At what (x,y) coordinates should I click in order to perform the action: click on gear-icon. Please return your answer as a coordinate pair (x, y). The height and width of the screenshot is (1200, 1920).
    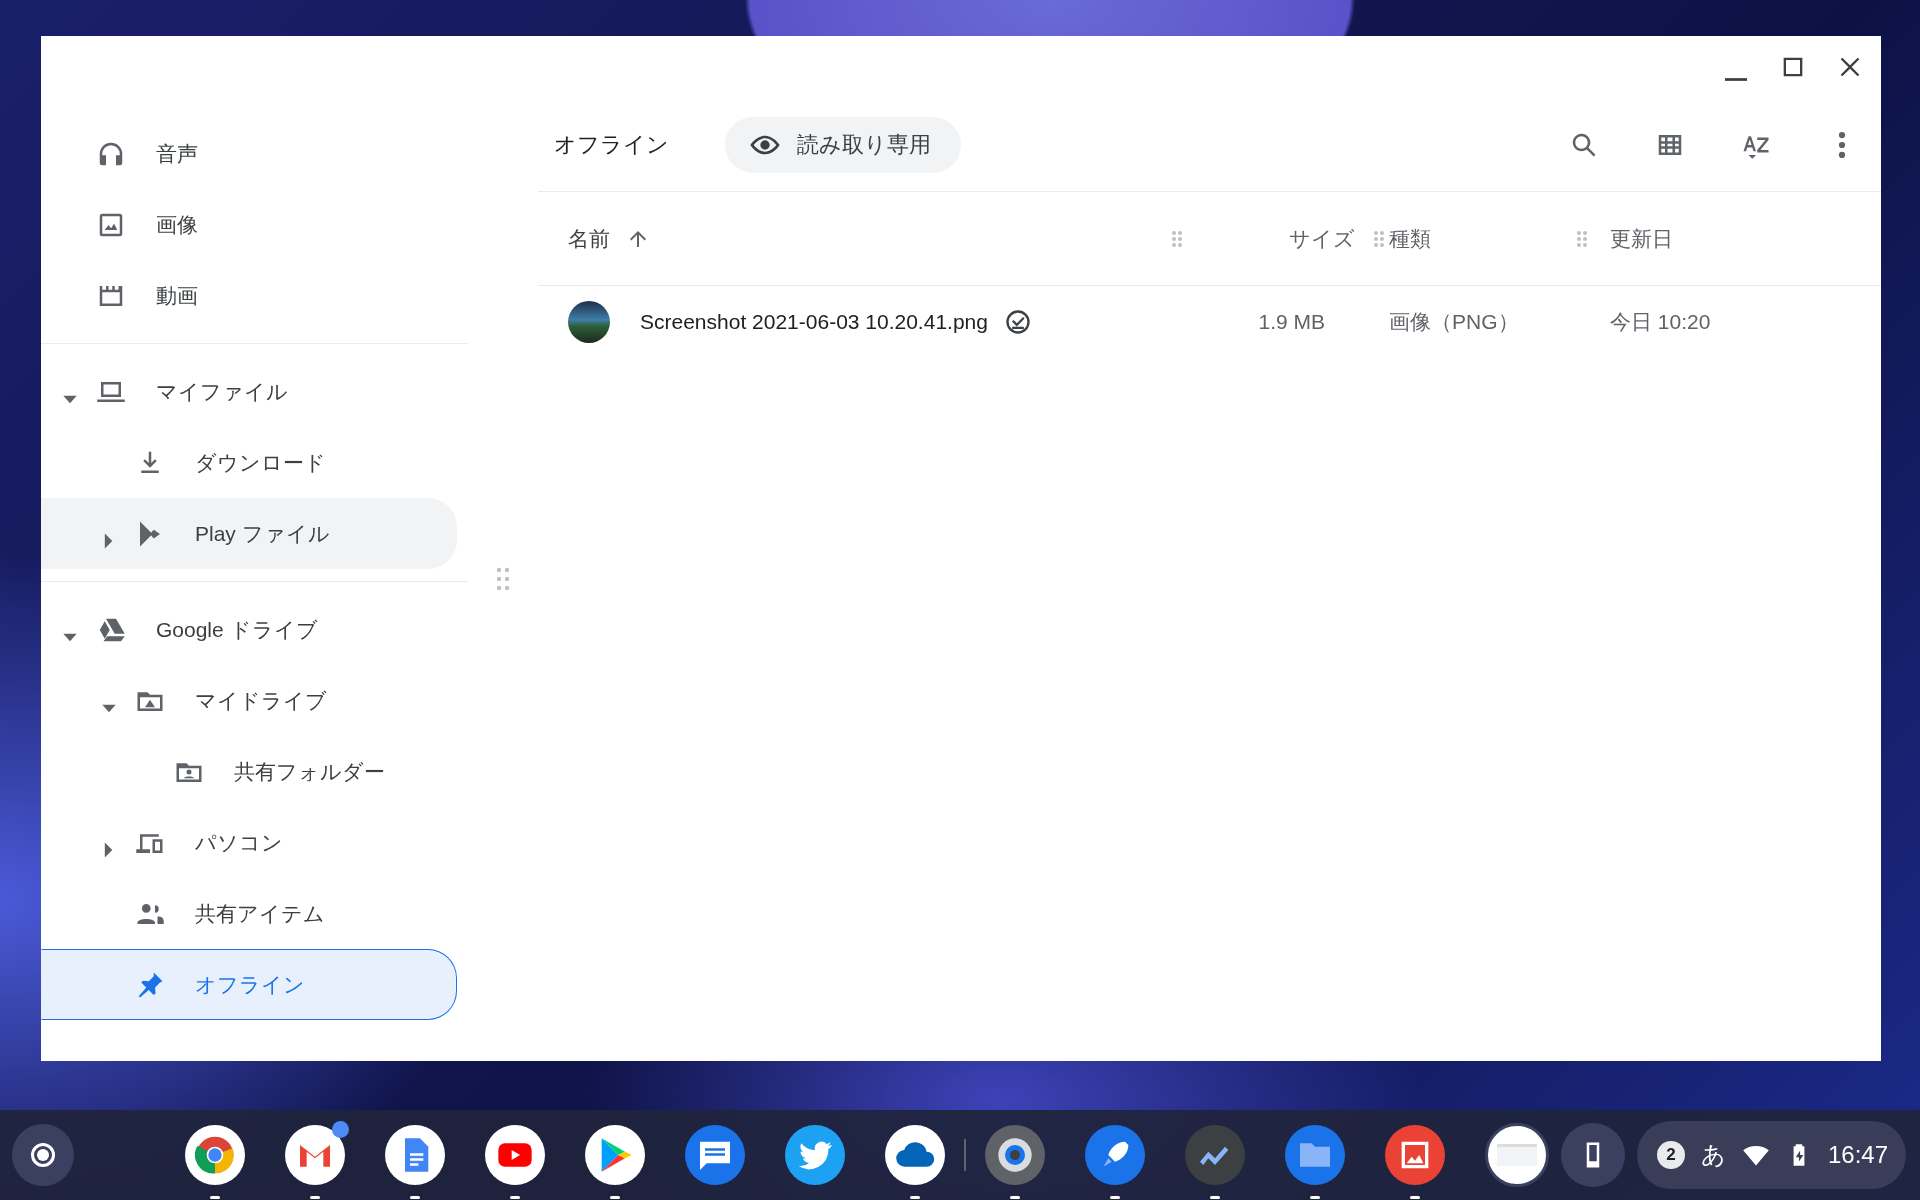
    Looking at the image, I should click on (1015, 1155).